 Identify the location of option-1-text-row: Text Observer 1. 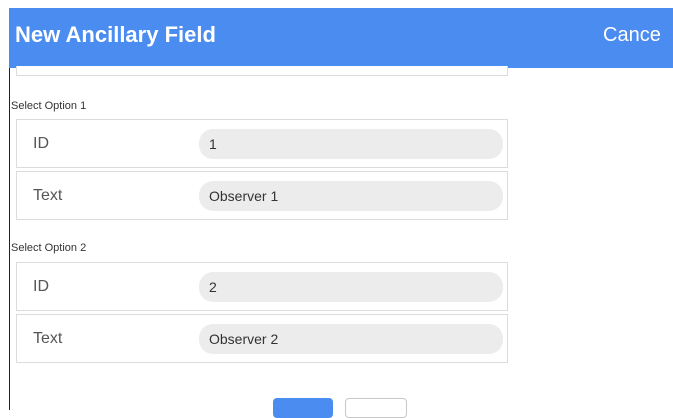
(262, 195).